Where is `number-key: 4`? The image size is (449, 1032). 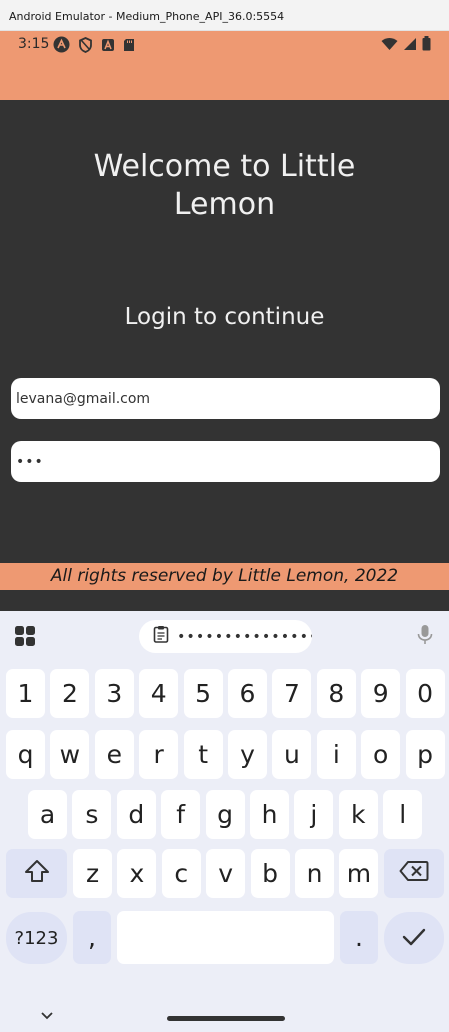 number-key: 4 is located at coordinates (159, 693).